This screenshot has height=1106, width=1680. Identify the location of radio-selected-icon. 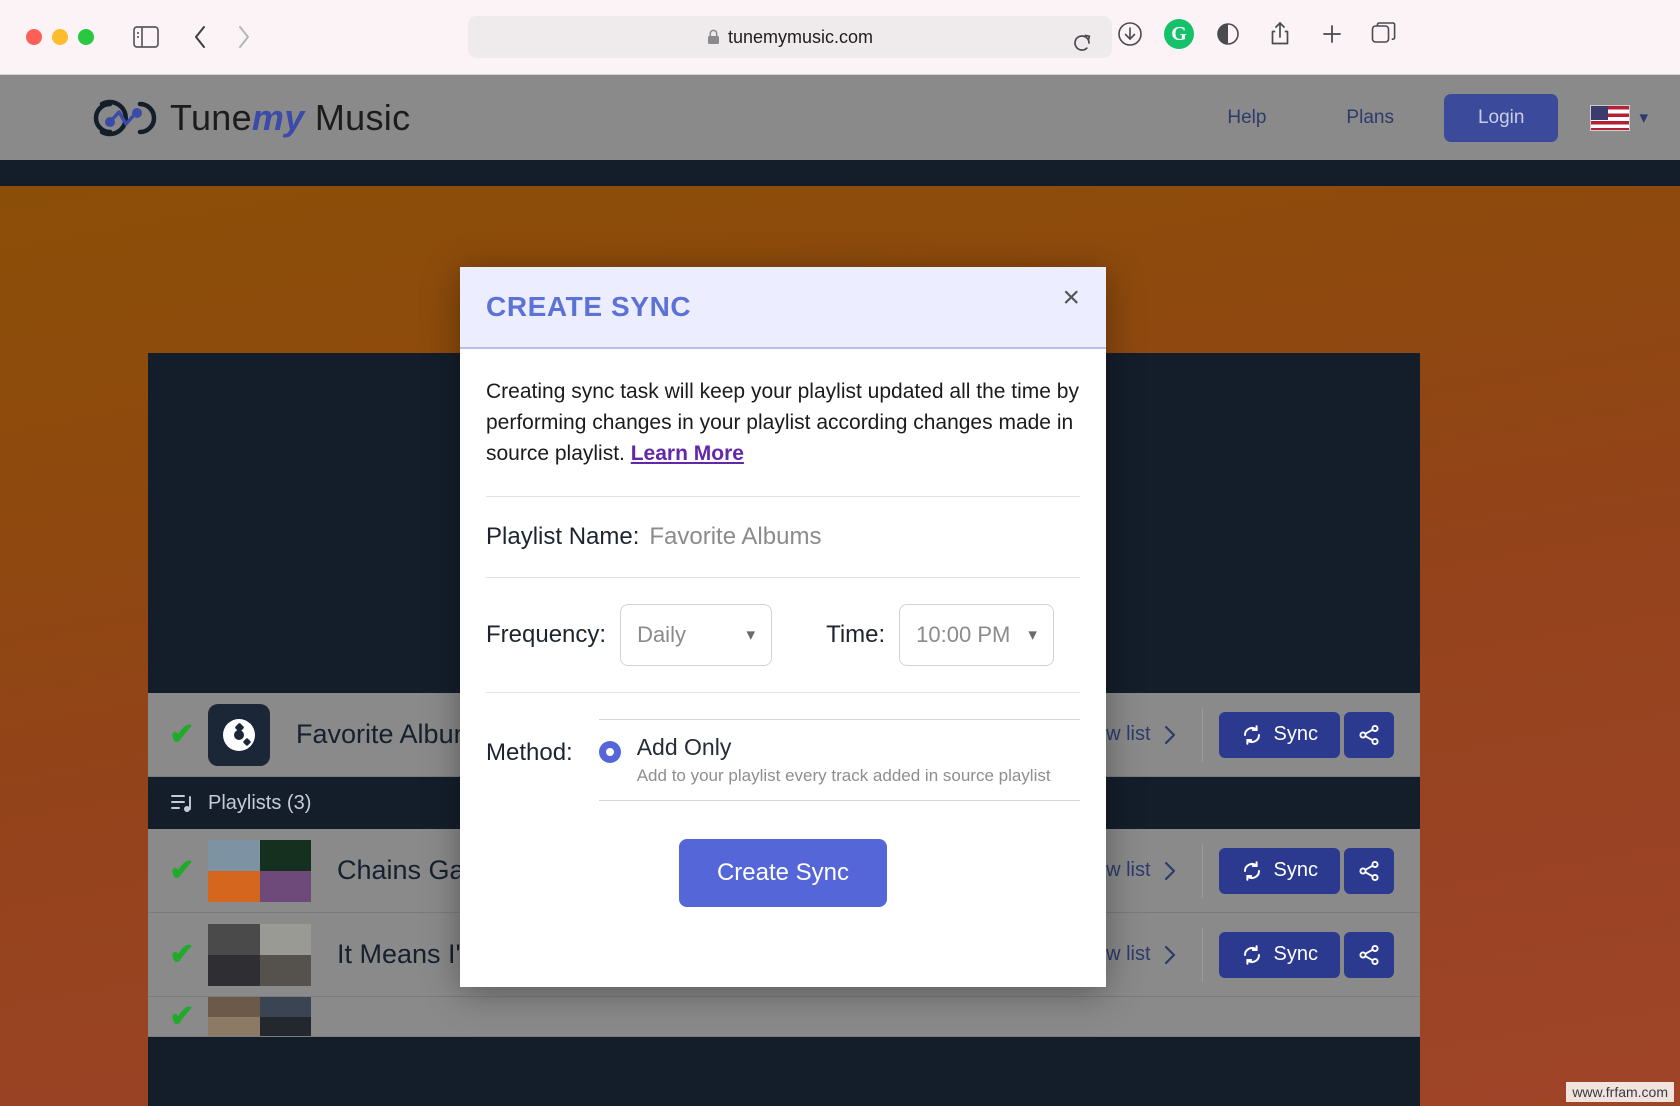
(609, 751).